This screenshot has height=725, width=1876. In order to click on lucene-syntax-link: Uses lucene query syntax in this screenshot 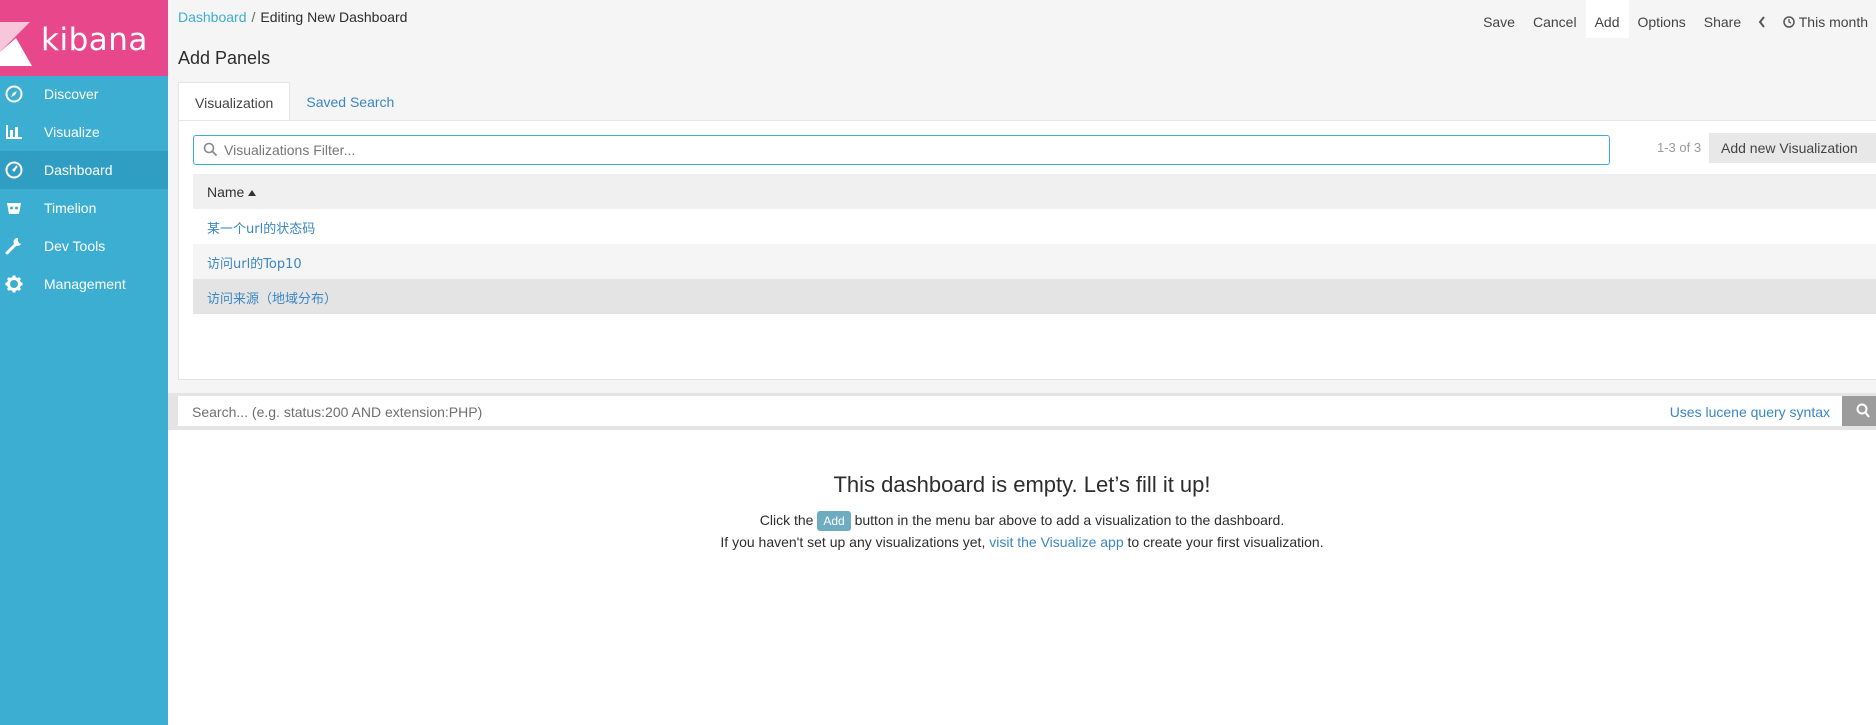, I will do `click(1750, 412)`.